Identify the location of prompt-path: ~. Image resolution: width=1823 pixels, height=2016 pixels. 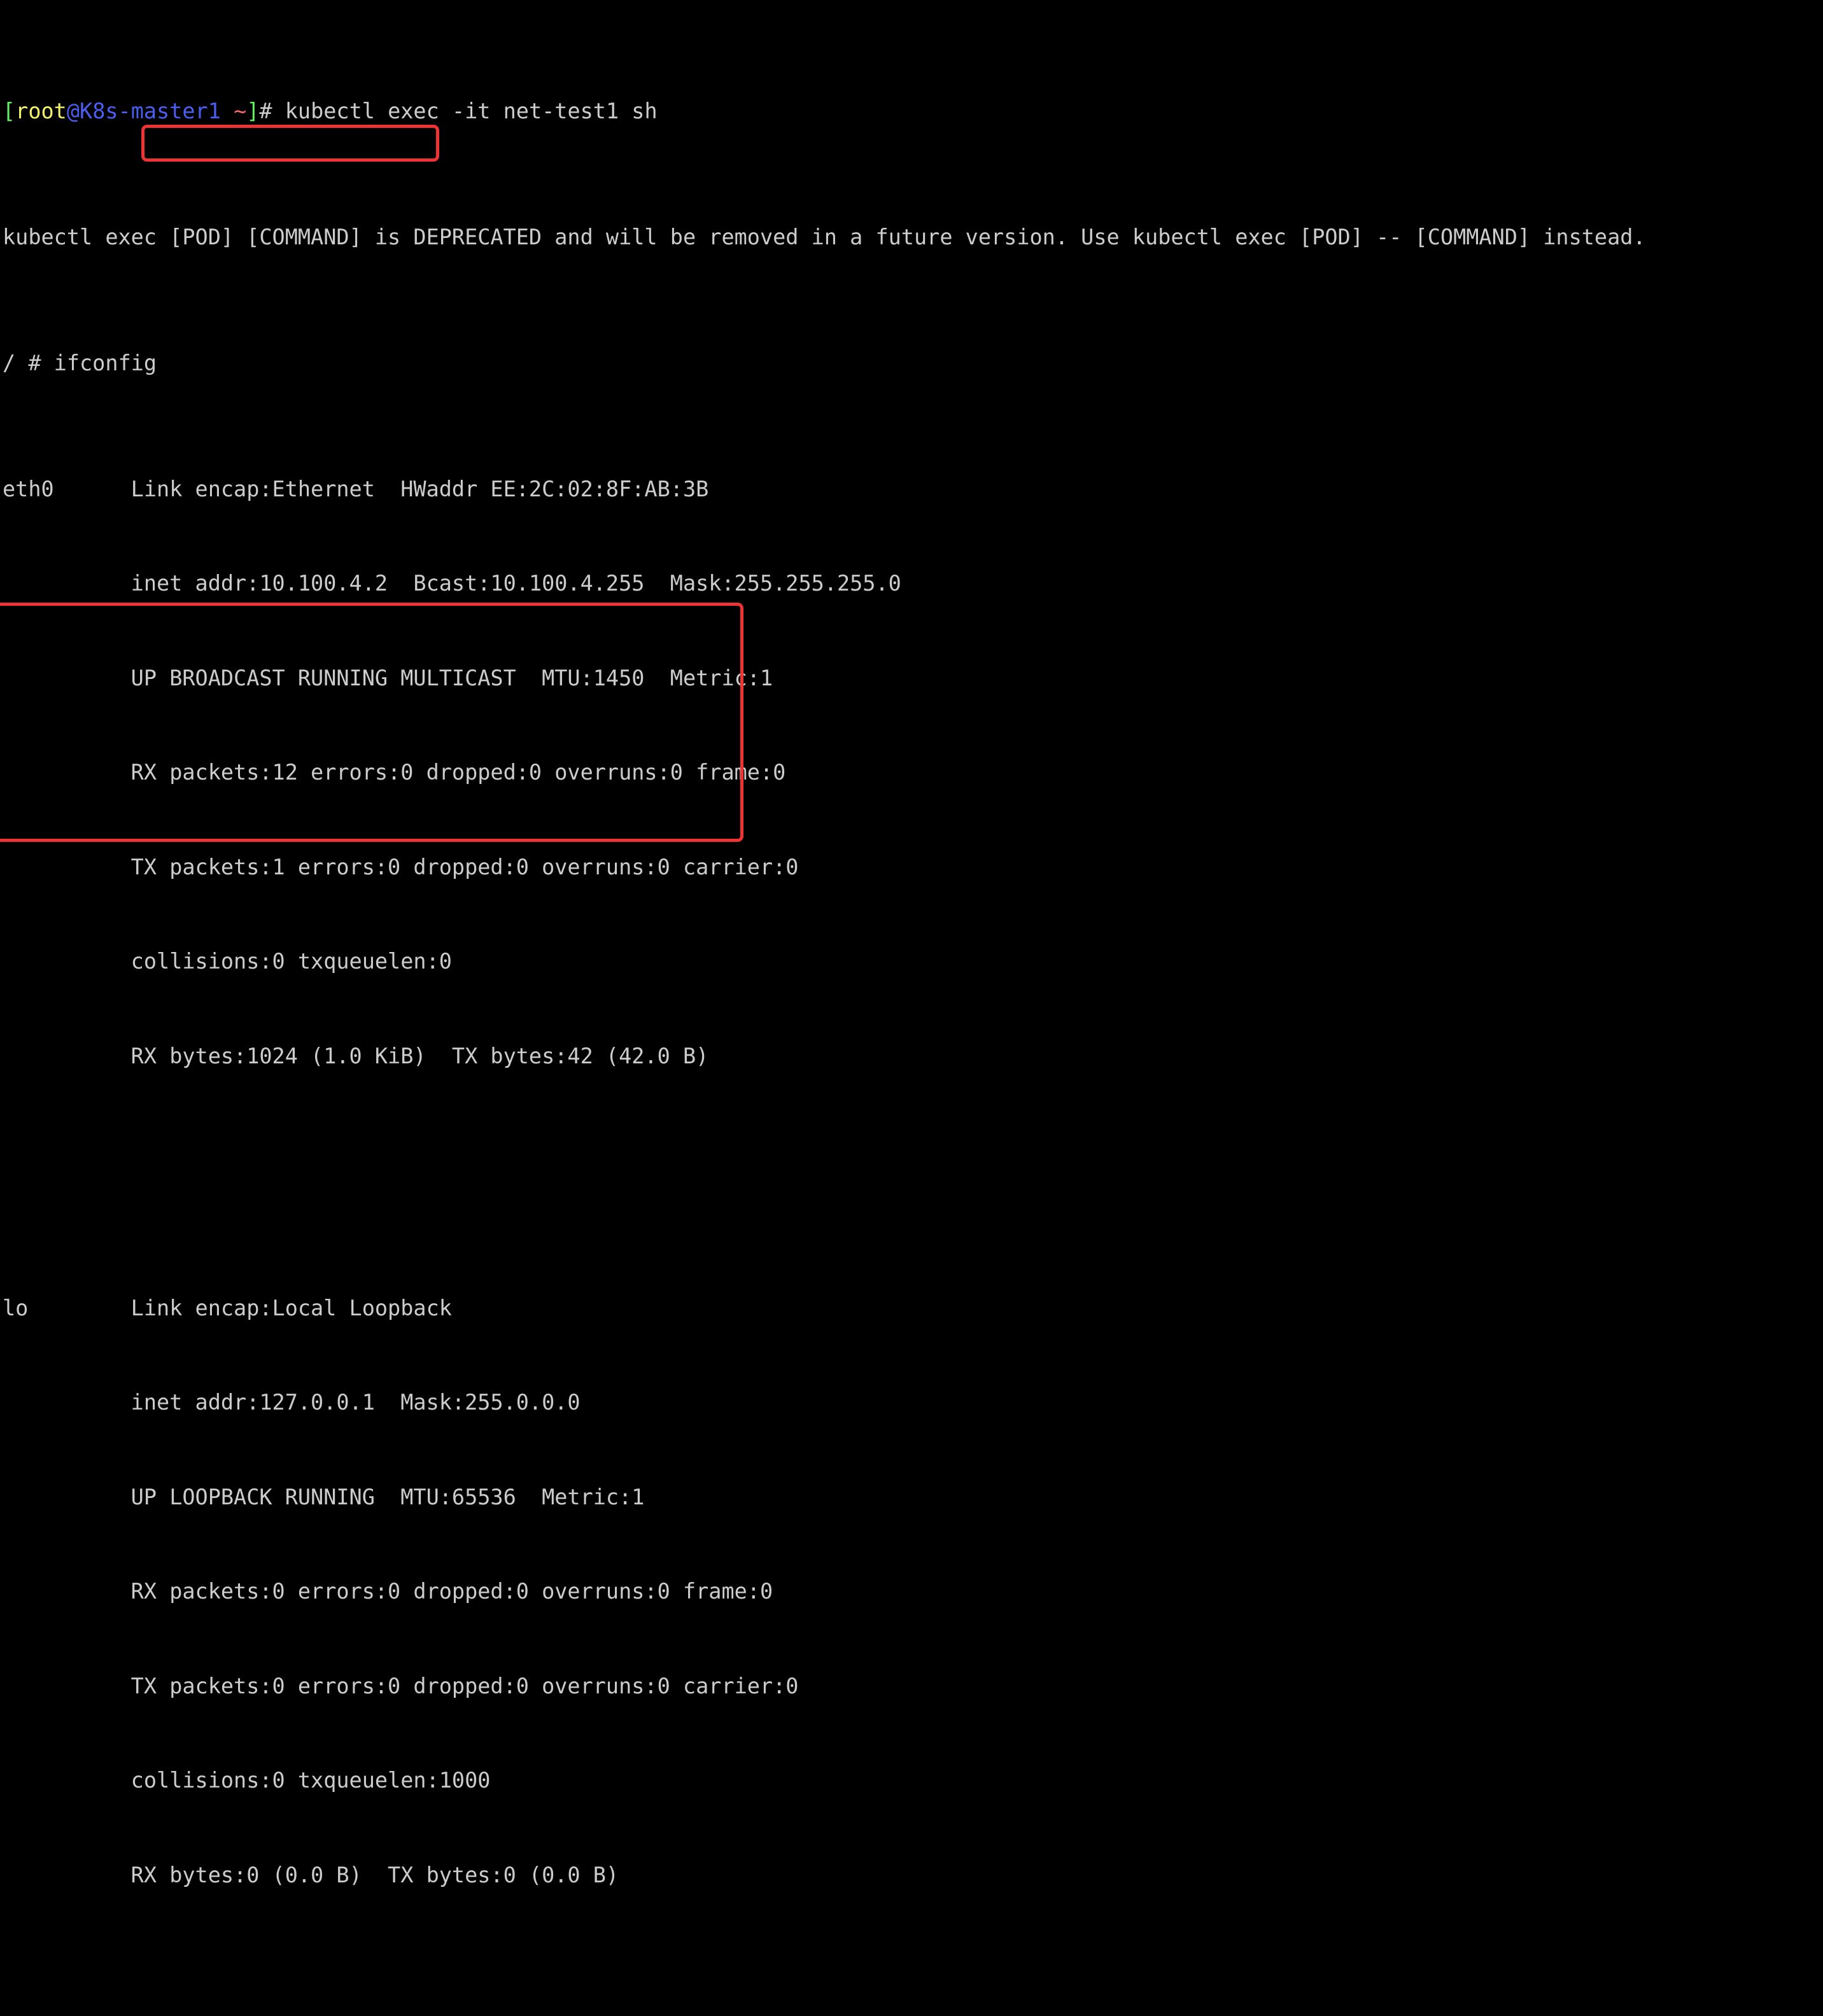
(240, 111).